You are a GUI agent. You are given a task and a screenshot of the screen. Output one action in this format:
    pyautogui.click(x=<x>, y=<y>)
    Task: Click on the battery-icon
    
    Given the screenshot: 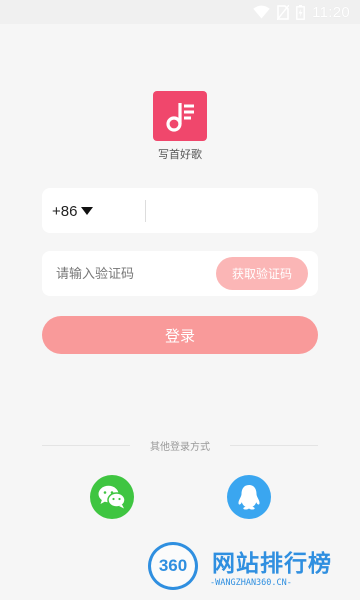 What is the action you would take?
    pyautogui.click(x=300, y=12)
    